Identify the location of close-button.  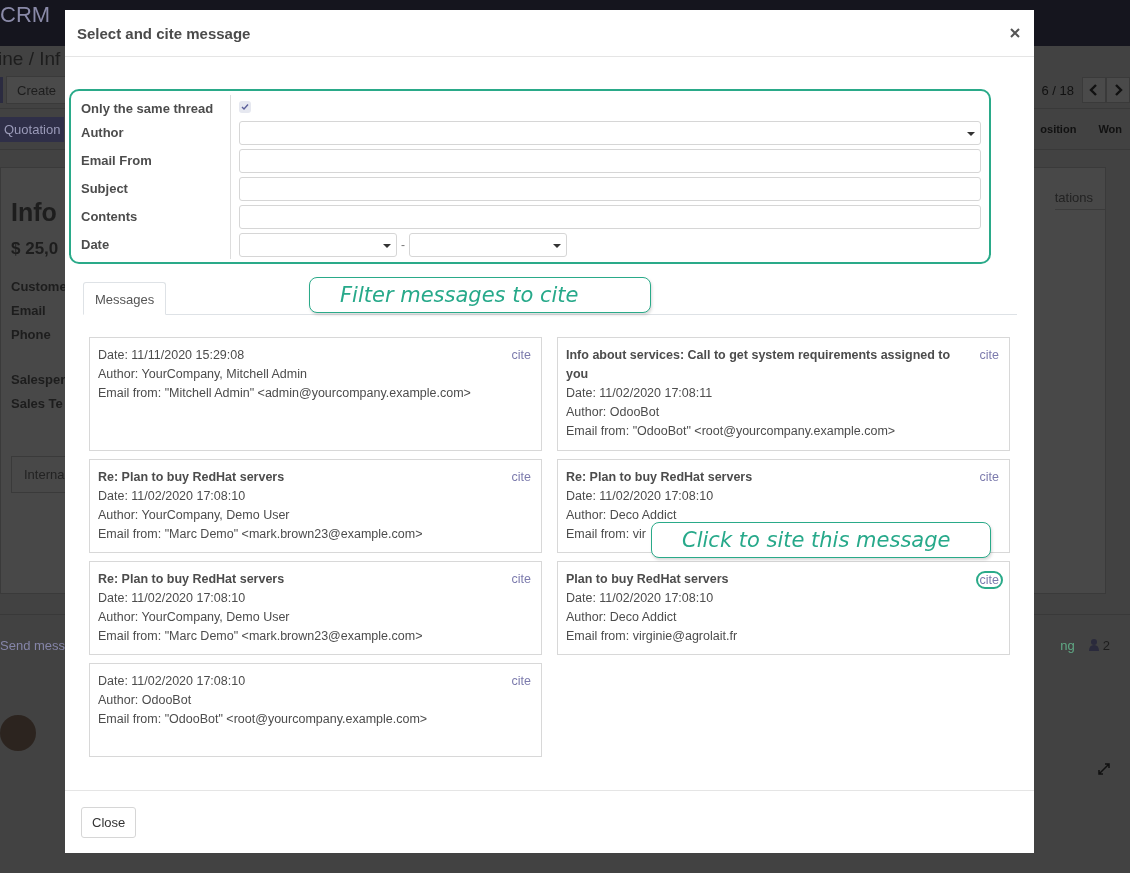
(1015, 33).